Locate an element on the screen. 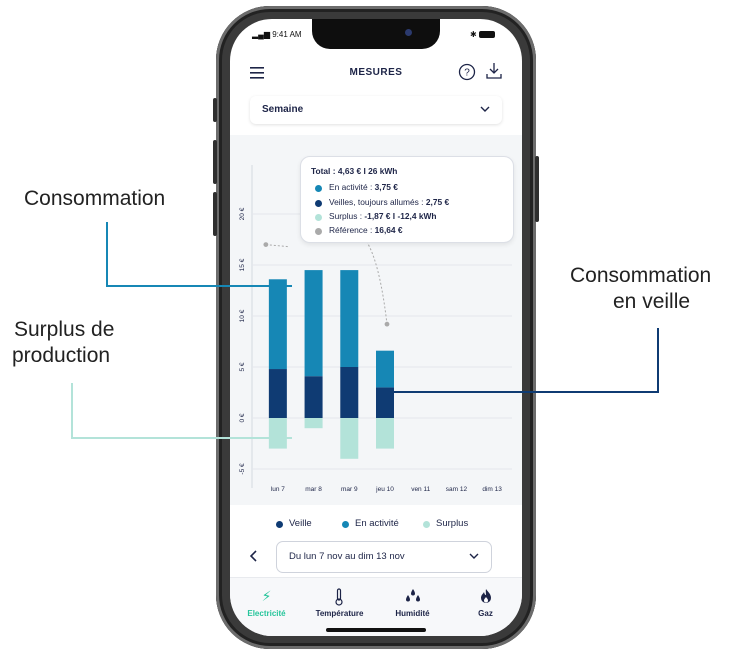  y-tick-label: 5 € is located at coordinates (242, 366).